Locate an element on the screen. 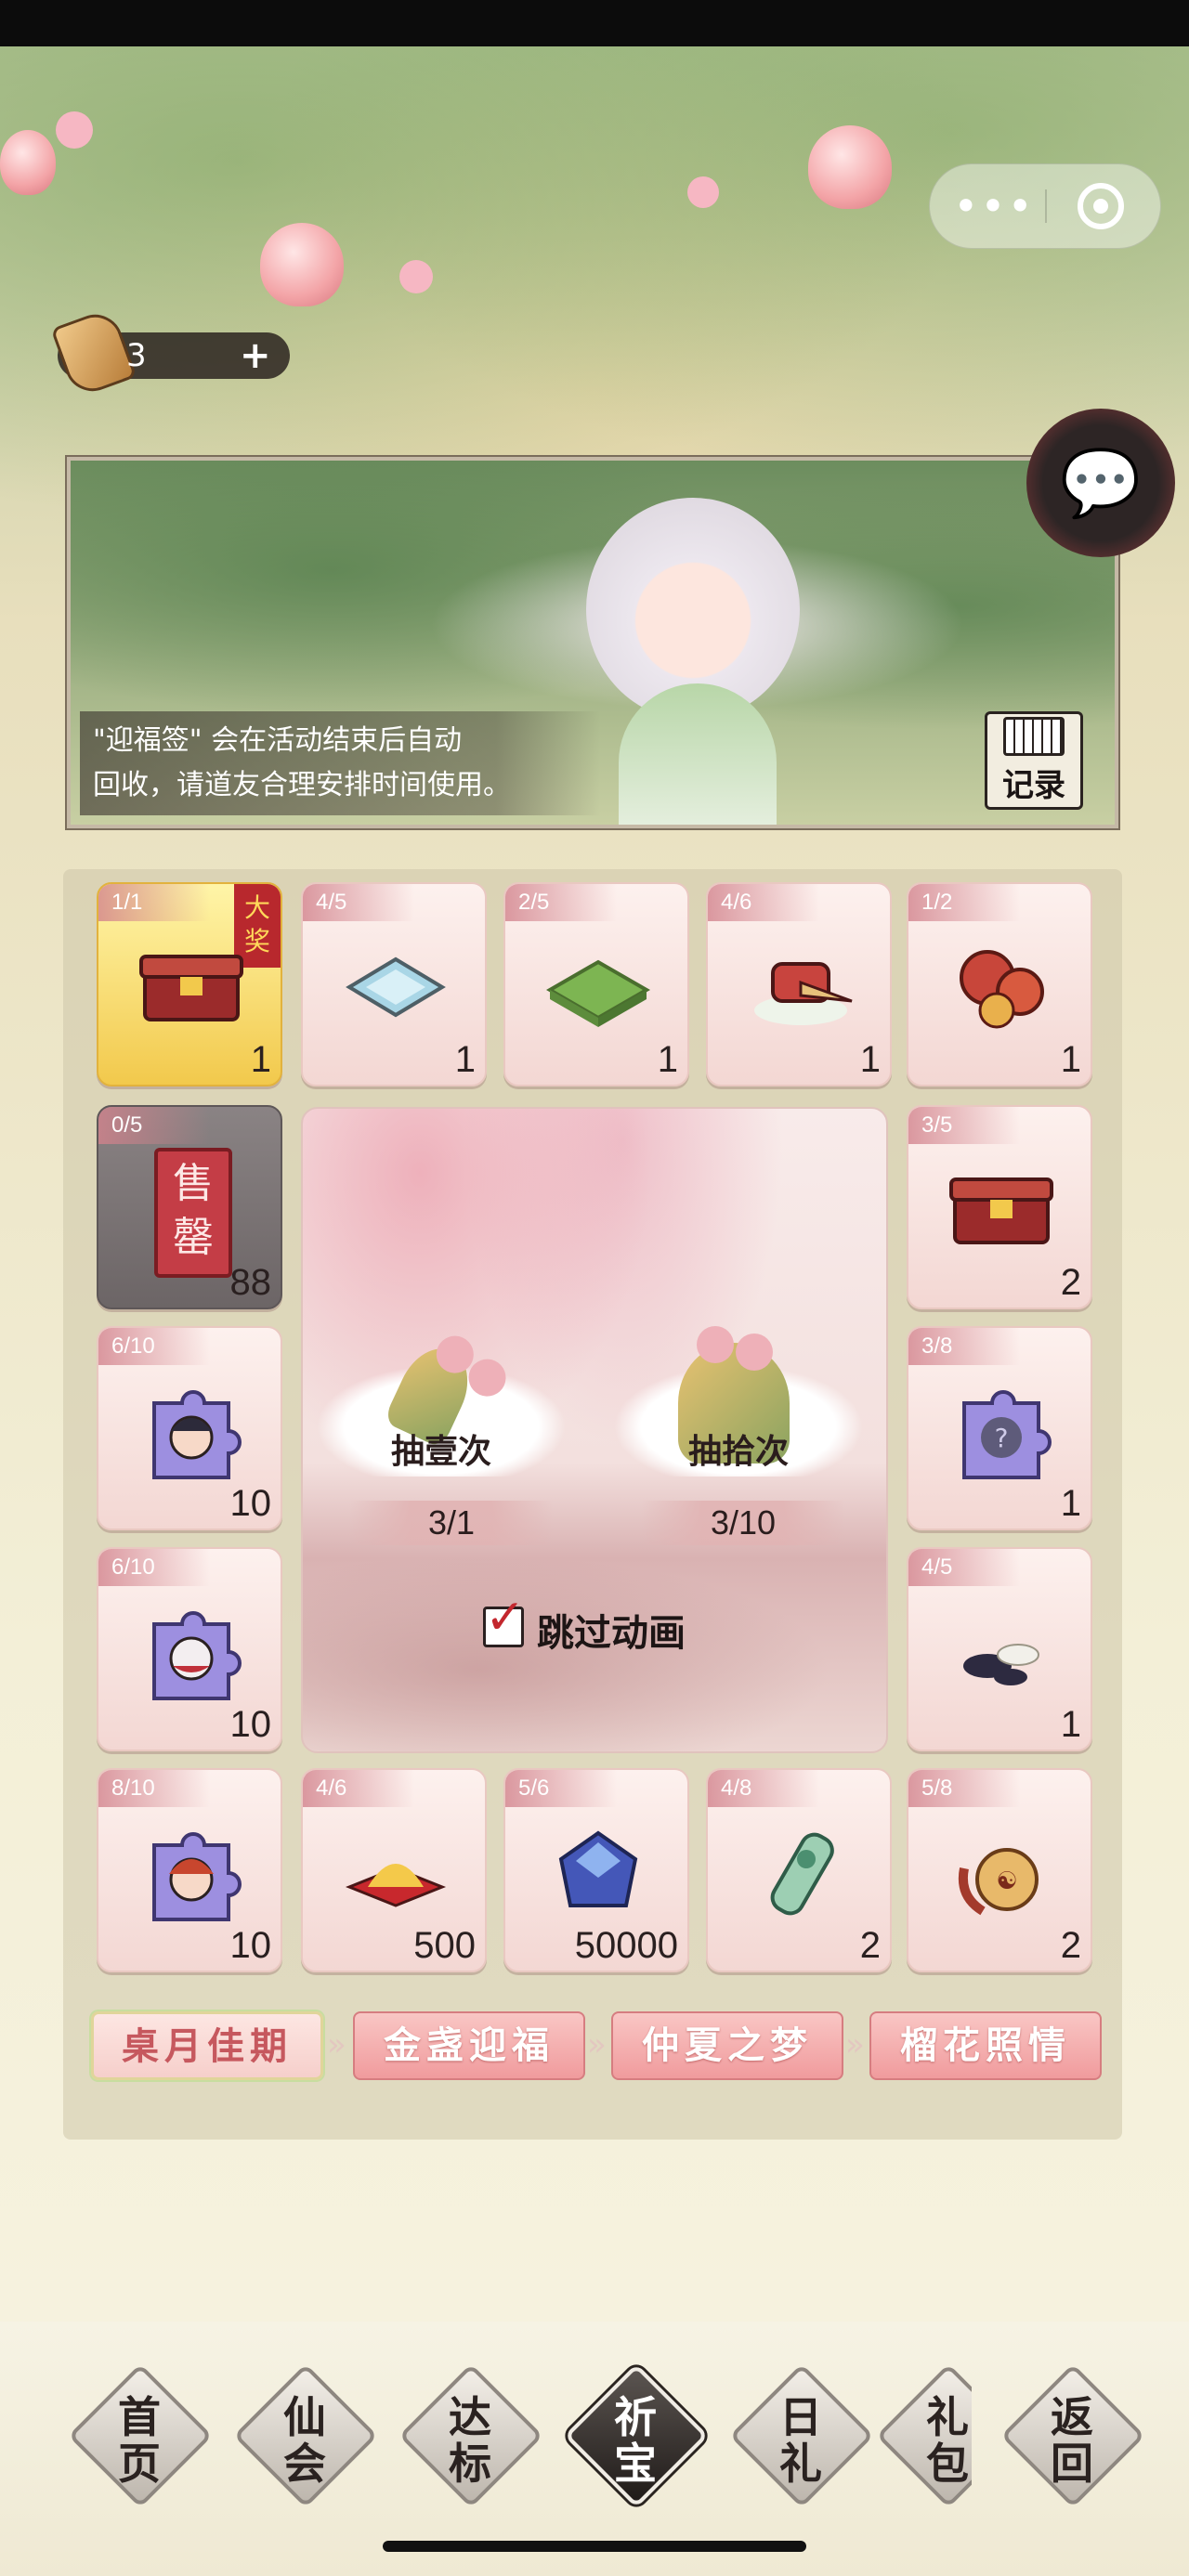 This screenshot has width=1189, height=2576. prize-quantity: 500 is located at coordinates (445, 1945).